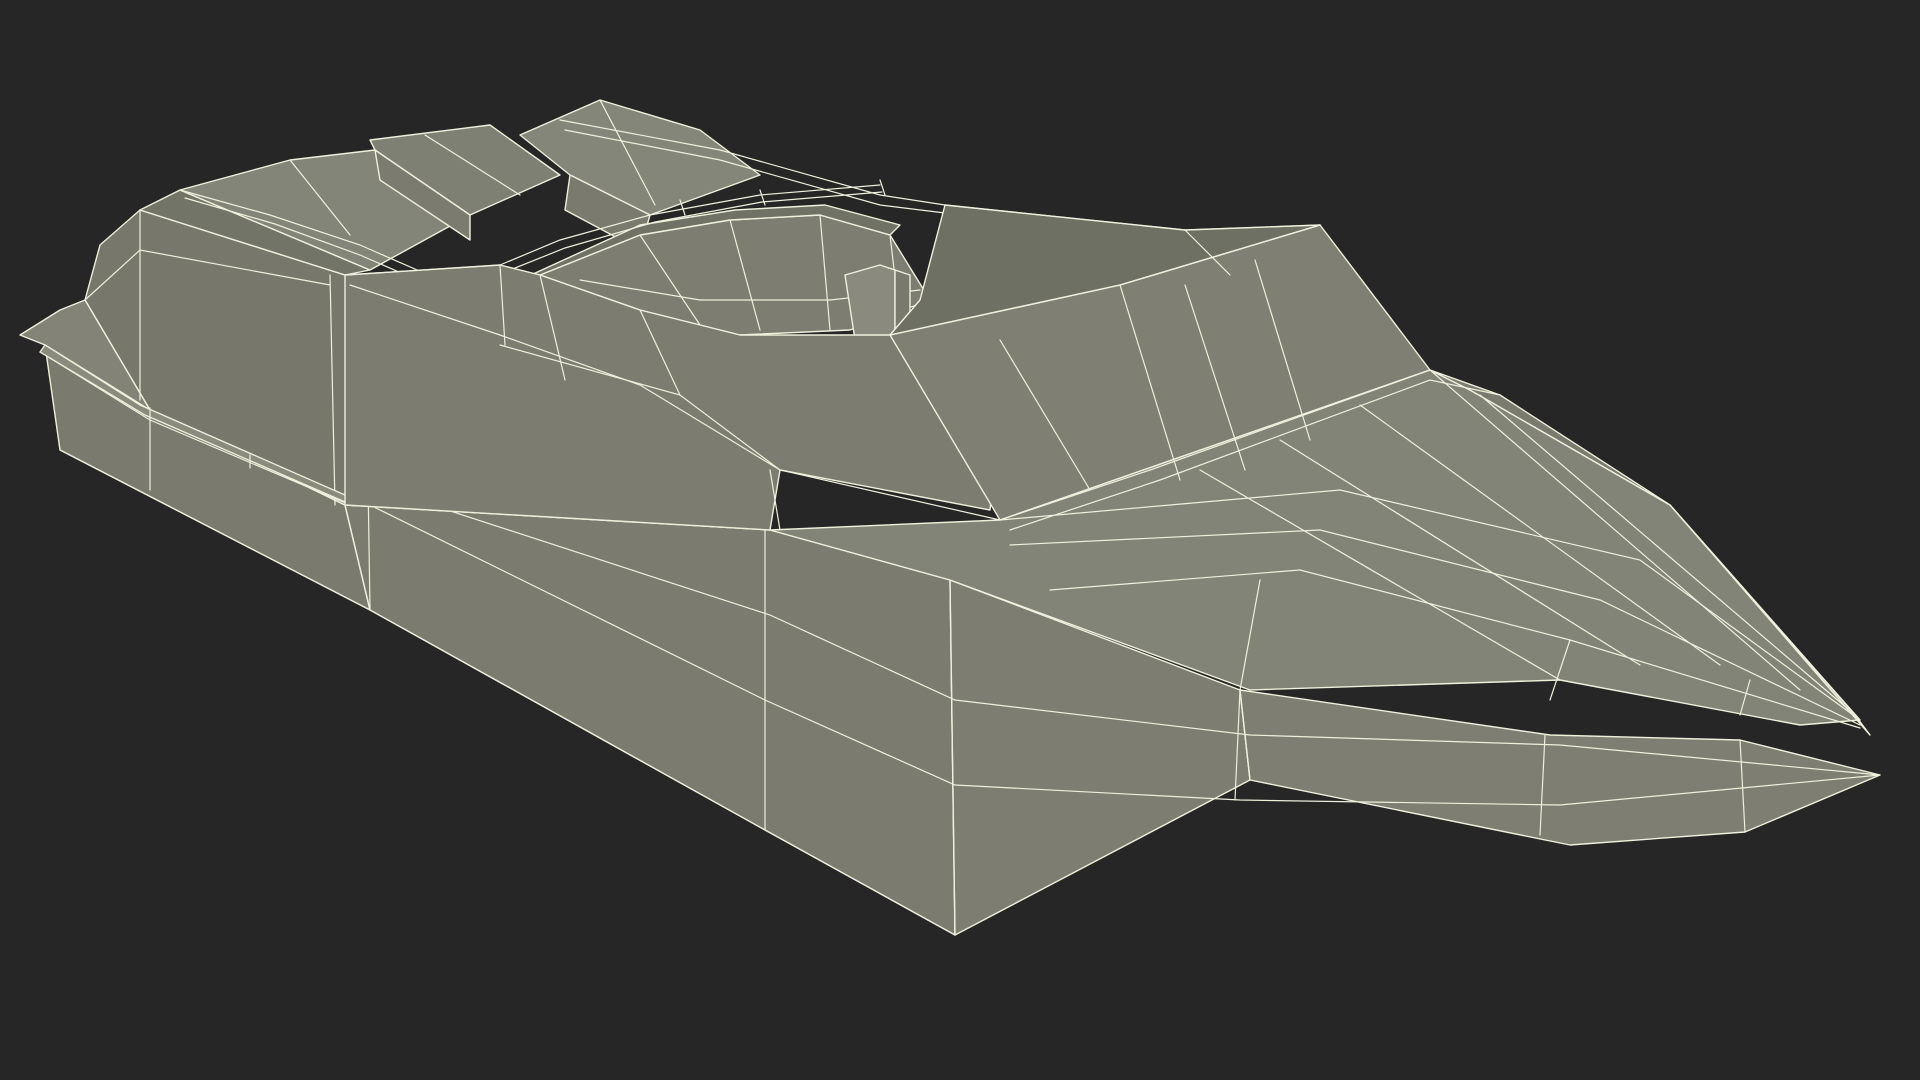 The height and width of the screenshot is (1080, 1920). What do you see at coordinates (650, 720) in the screenshot?
I see `hull-side-main-panel` at bounding box center [650, 720].